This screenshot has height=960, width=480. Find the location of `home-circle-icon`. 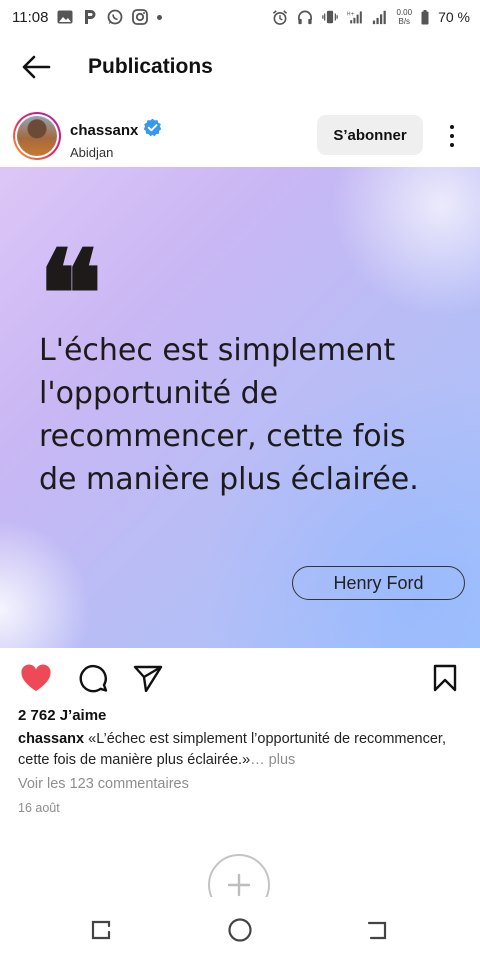

home-circle-icon is located at coordinates (240, 930).